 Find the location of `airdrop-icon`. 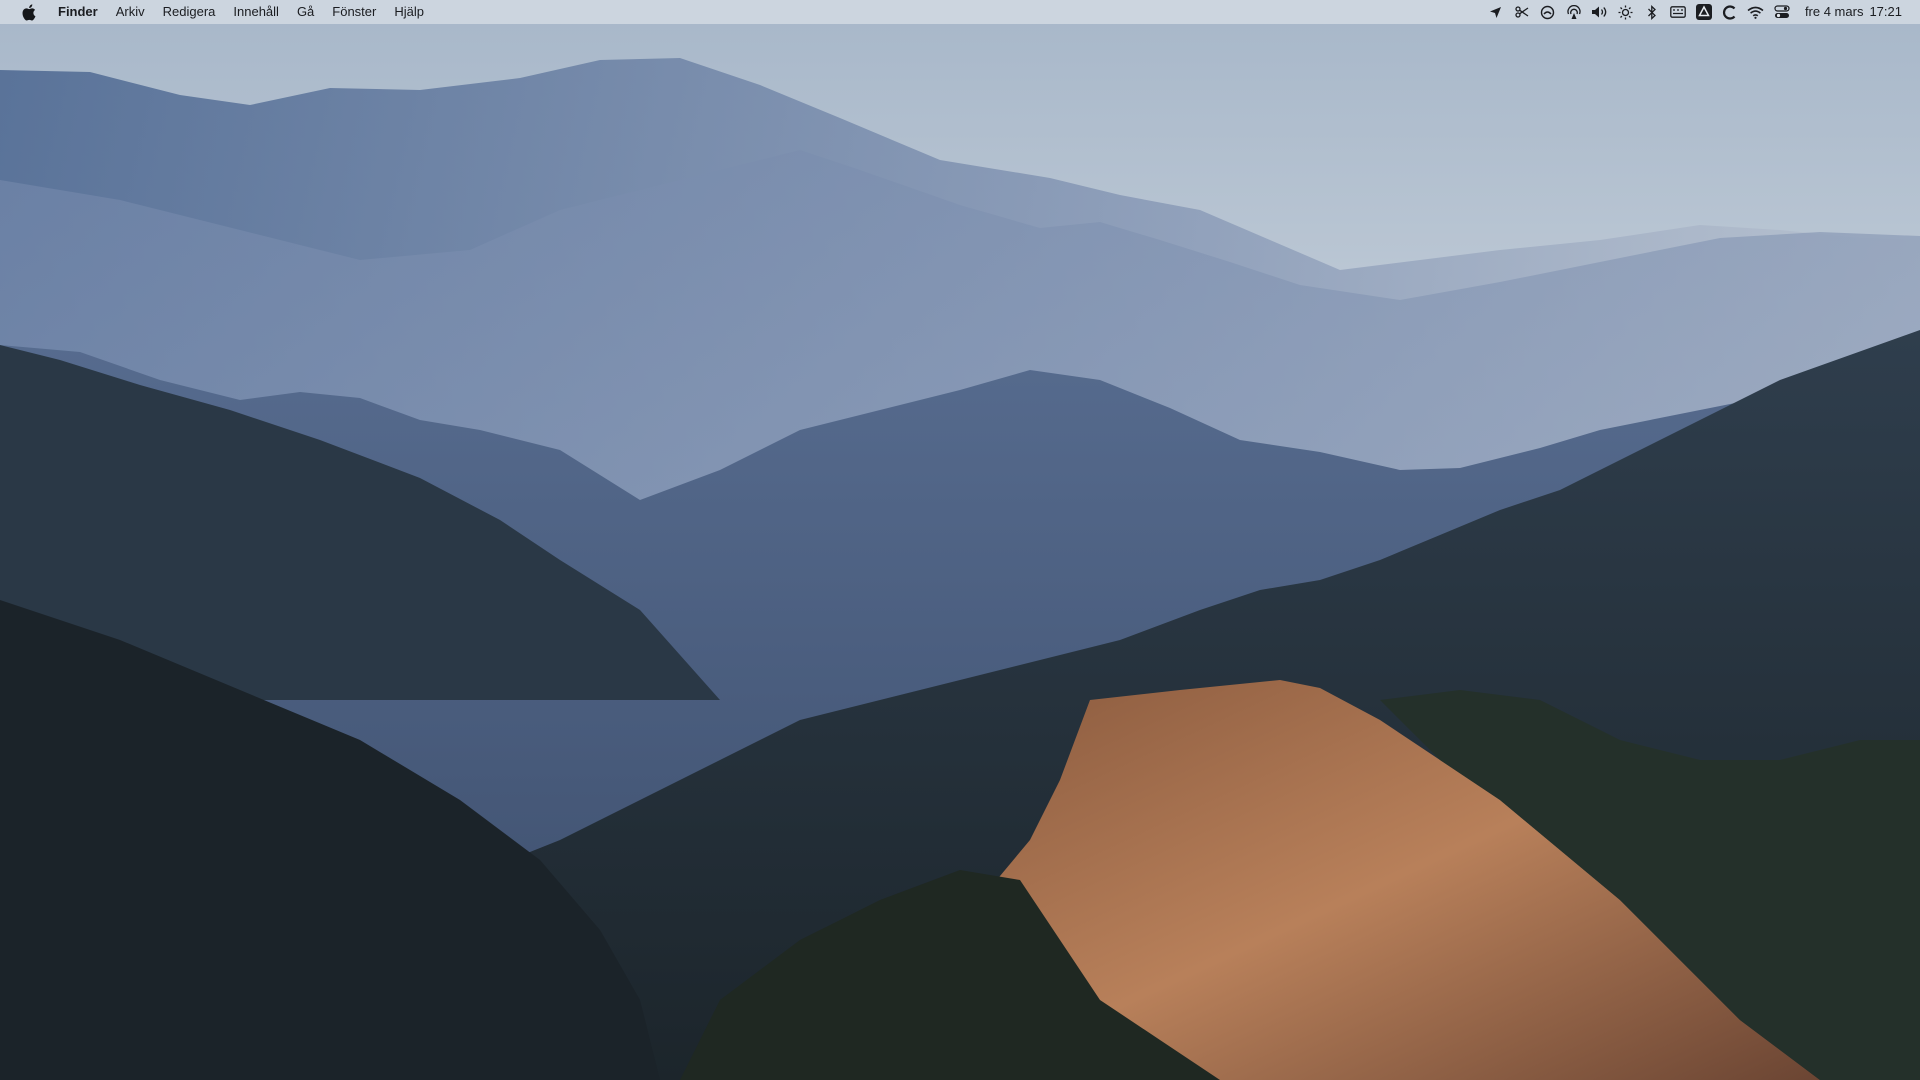

airdrop-icon is located at coordinates (1574, 12).